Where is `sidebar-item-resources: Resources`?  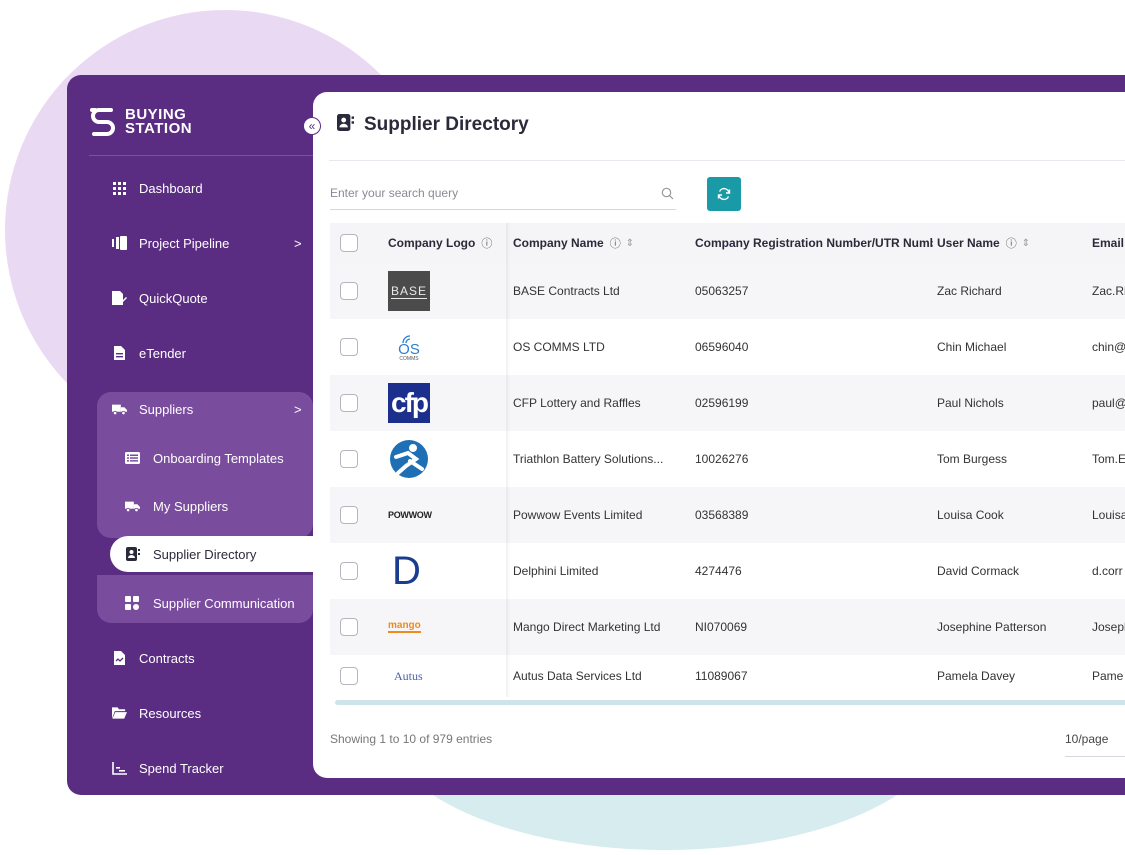 sidebar-item-resources: Resources is located at coordinates (190, 713).